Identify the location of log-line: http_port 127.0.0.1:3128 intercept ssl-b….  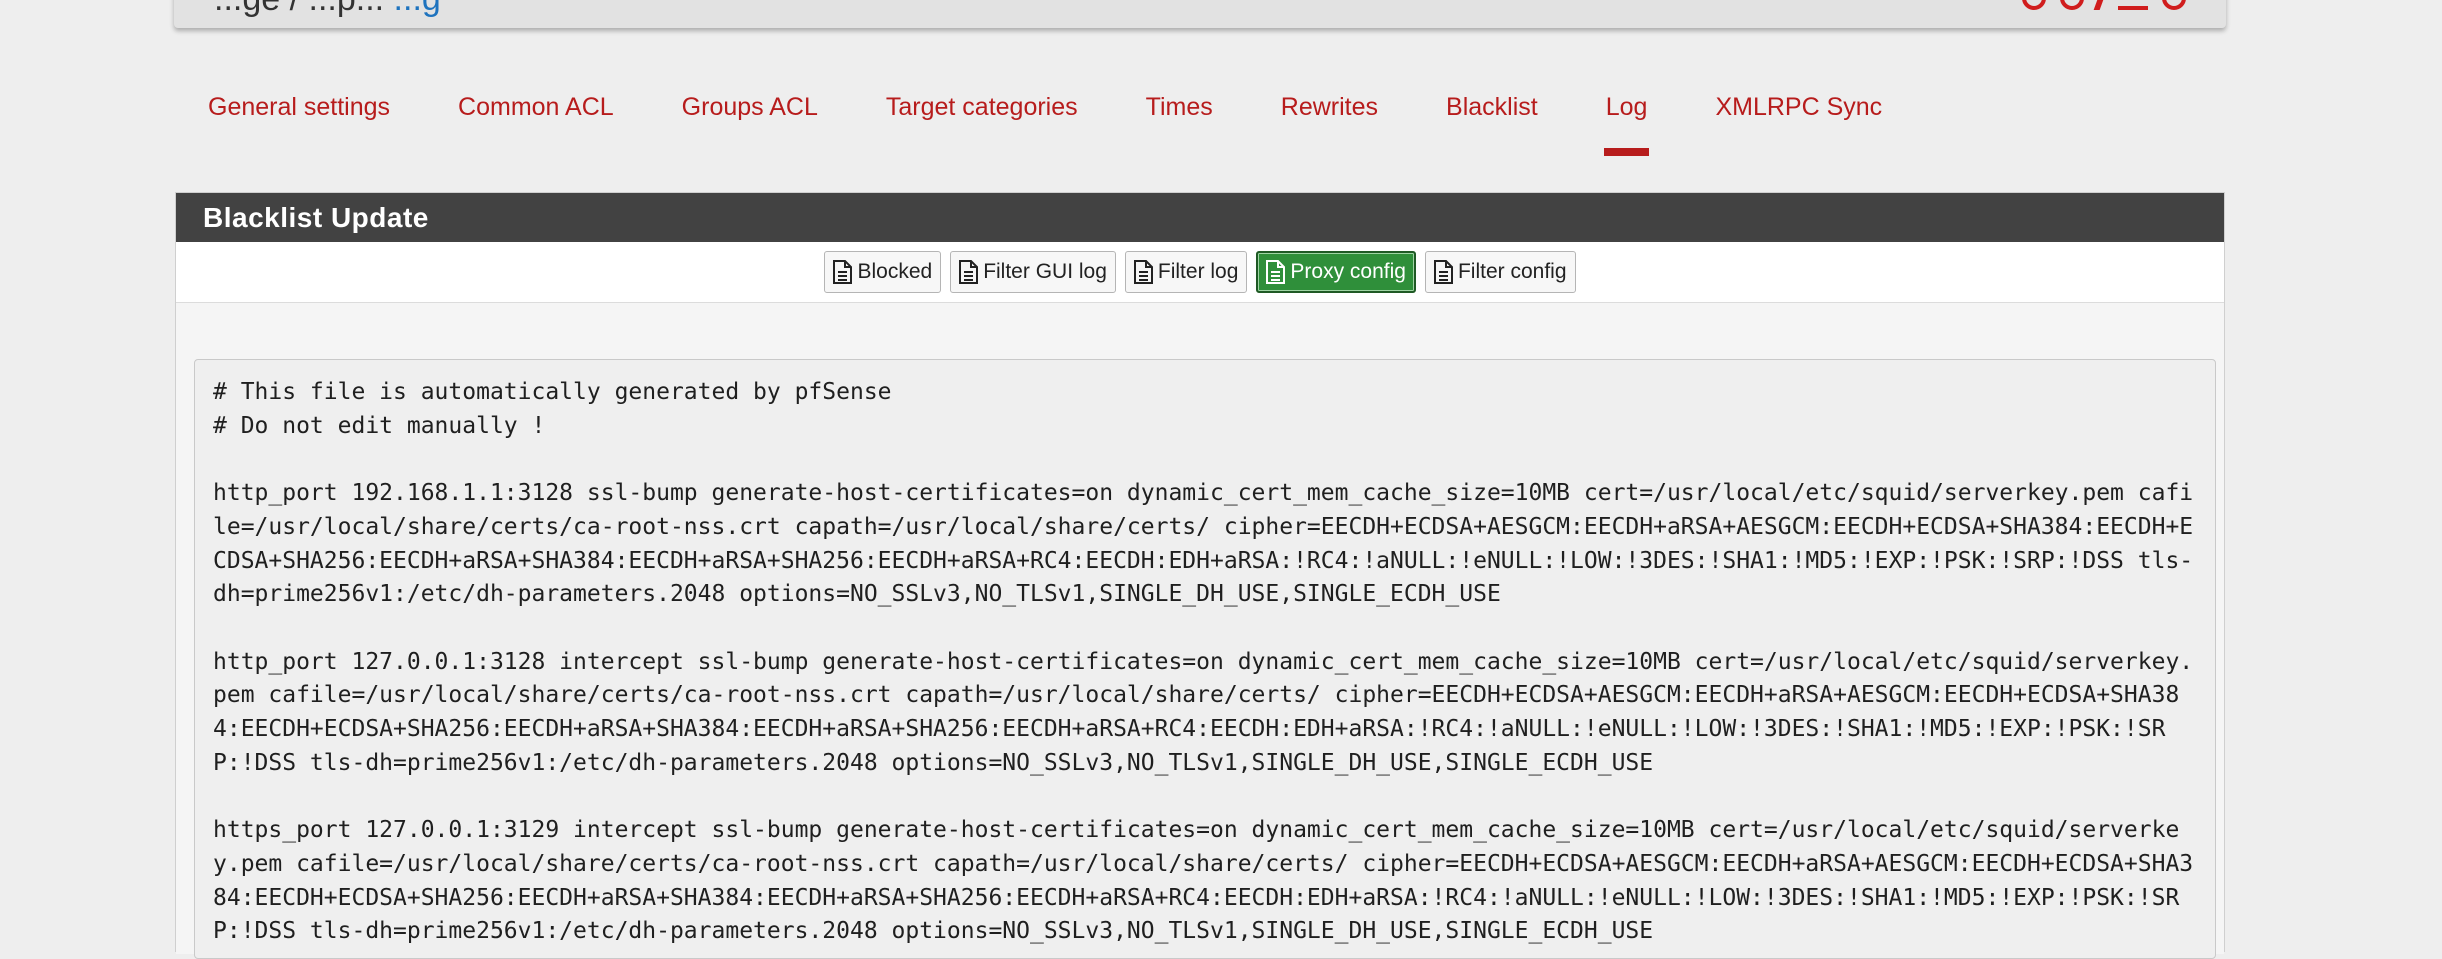
(1203, 712).